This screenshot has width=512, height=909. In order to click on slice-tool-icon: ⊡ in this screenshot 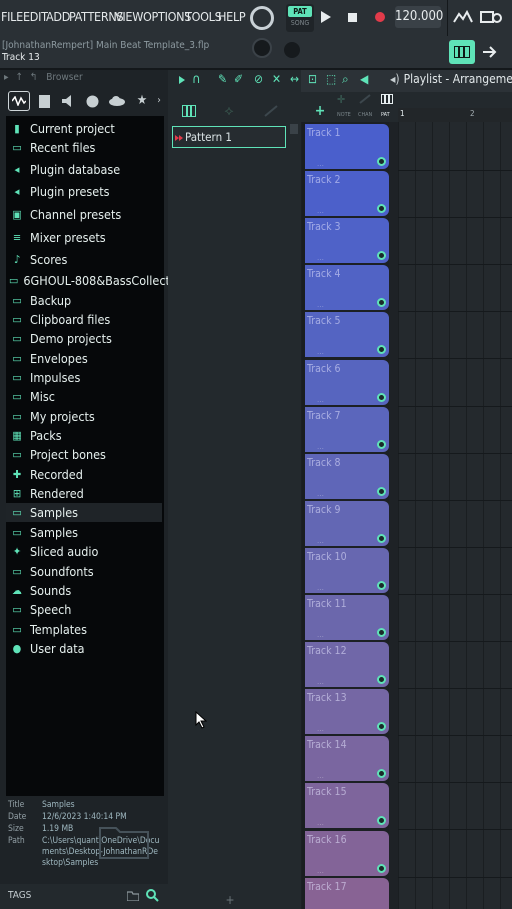, I will do `click(312, 79)`.